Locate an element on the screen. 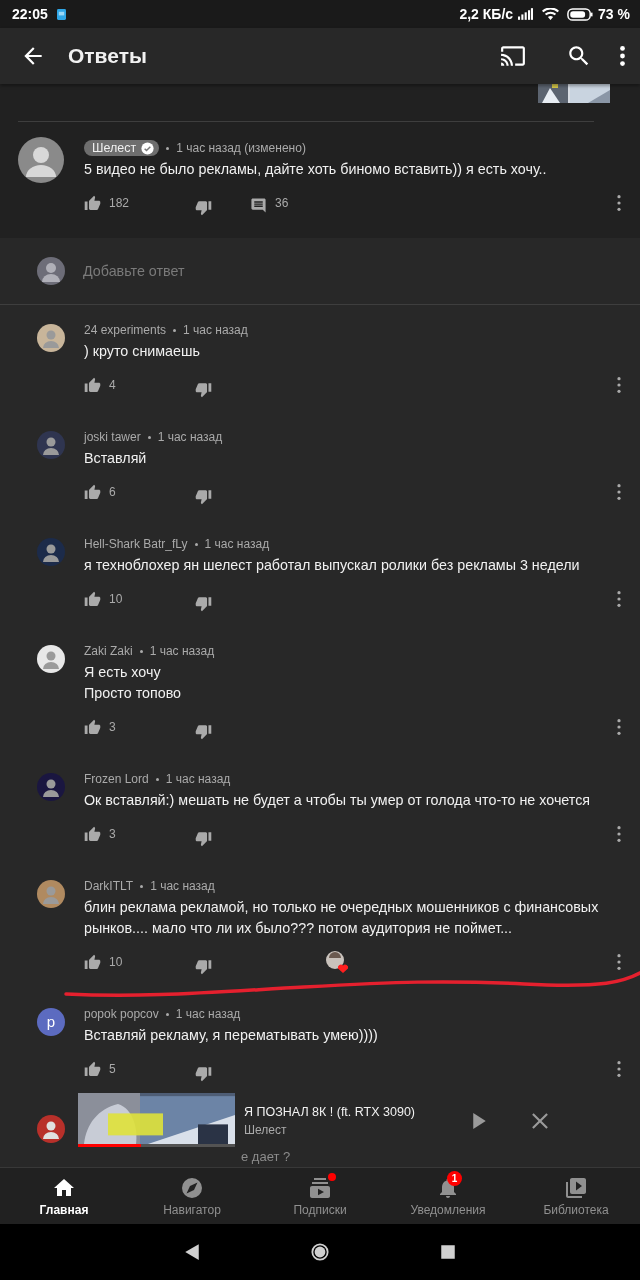  reply-count: 36 is located at coordinates (282, 203).